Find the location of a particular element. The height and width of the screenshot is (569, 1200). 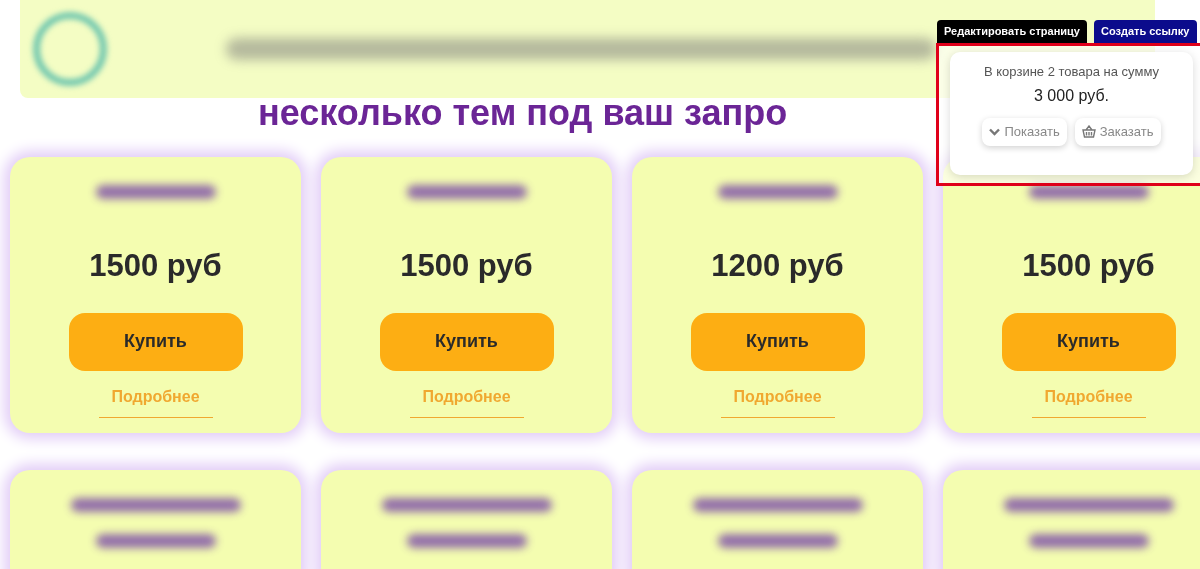

toolbar-button: Создать ссылку is located at coordinates (1145, 31).